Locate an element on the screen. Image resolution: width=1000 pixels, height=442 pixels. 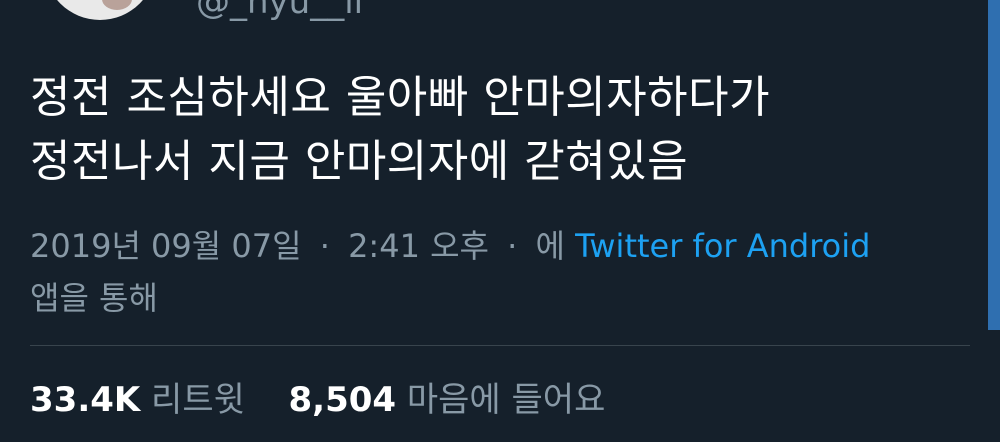
likes-stat: 8,504 마음에 들어요 is located at coordinates (447, 400).